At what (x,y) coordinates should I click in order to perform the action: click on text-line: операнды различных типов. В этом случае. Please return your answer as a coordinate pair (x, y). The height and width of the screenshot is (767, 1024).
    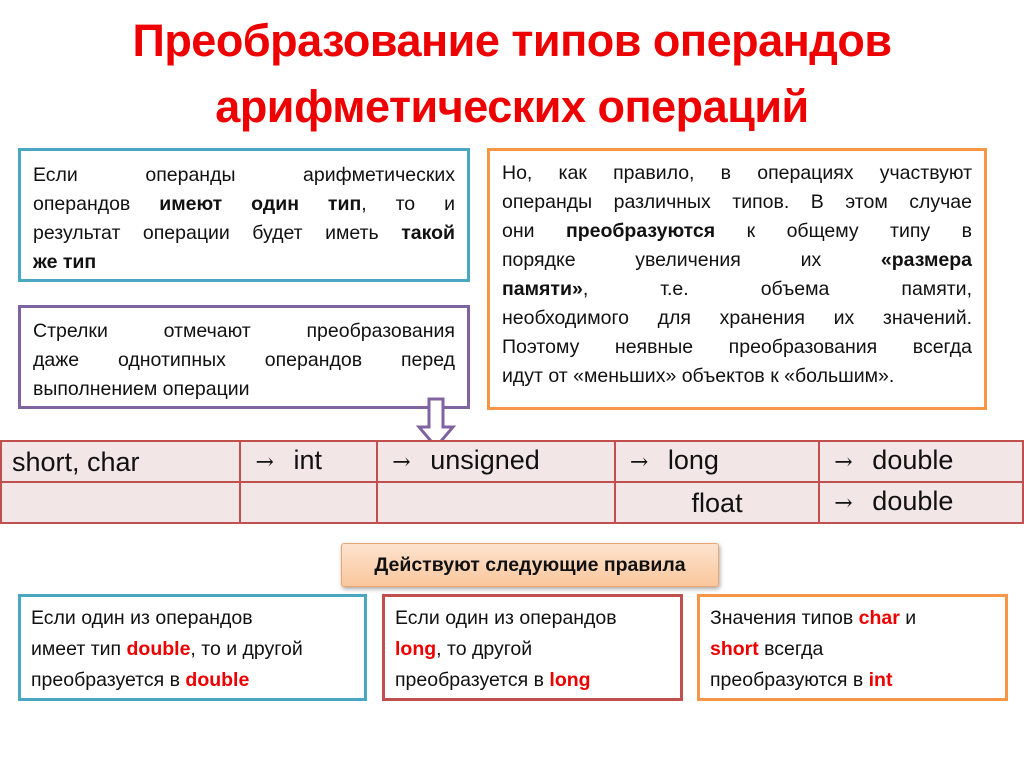
    Looking at the image, I should click on (737, 202).